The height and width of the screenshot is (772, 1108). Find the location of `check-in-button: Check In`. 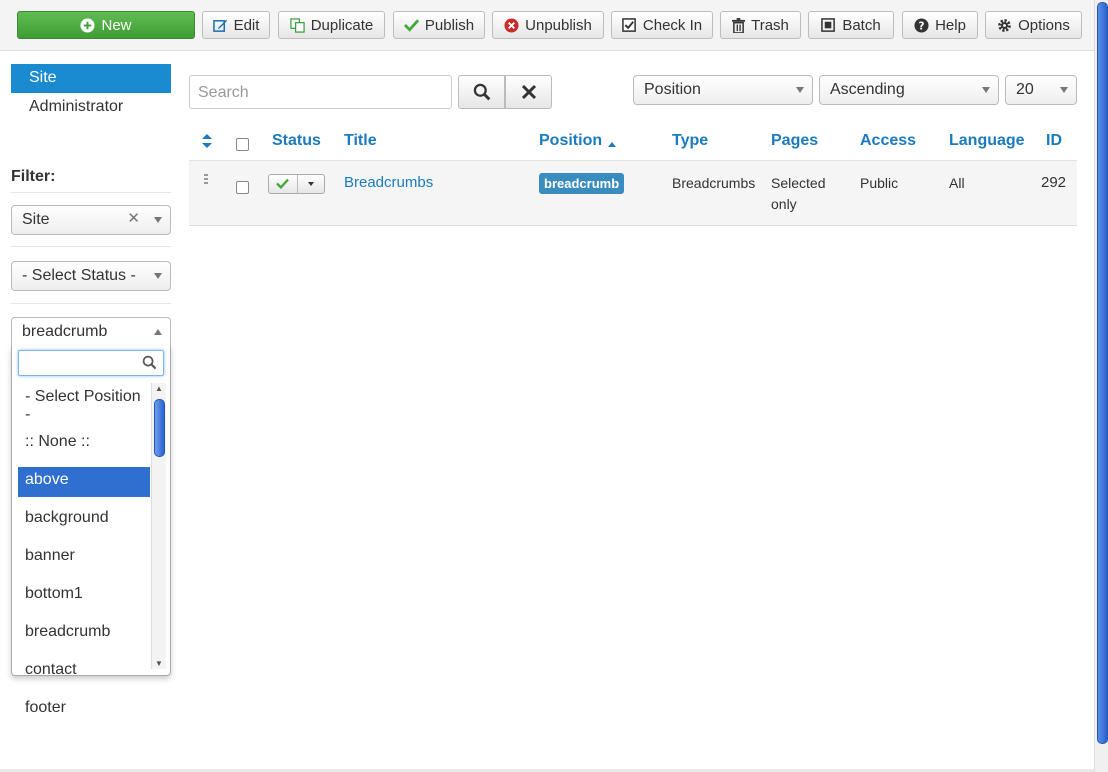

check-in-button: Check In is located at coordinates (662, 25).